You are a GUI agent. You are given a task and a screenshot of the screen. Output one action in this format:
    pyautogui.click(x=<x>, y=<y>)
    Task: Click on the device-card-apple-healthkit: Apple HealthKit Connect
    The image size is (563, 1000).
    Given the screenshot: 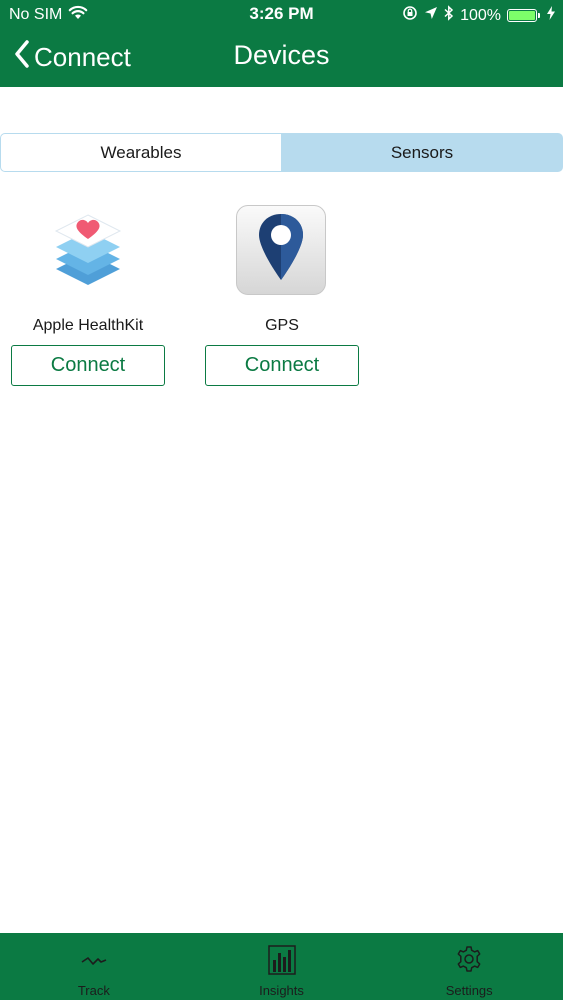 What is the action you would take?
    pyautogui.click(x=88, y=295)
    